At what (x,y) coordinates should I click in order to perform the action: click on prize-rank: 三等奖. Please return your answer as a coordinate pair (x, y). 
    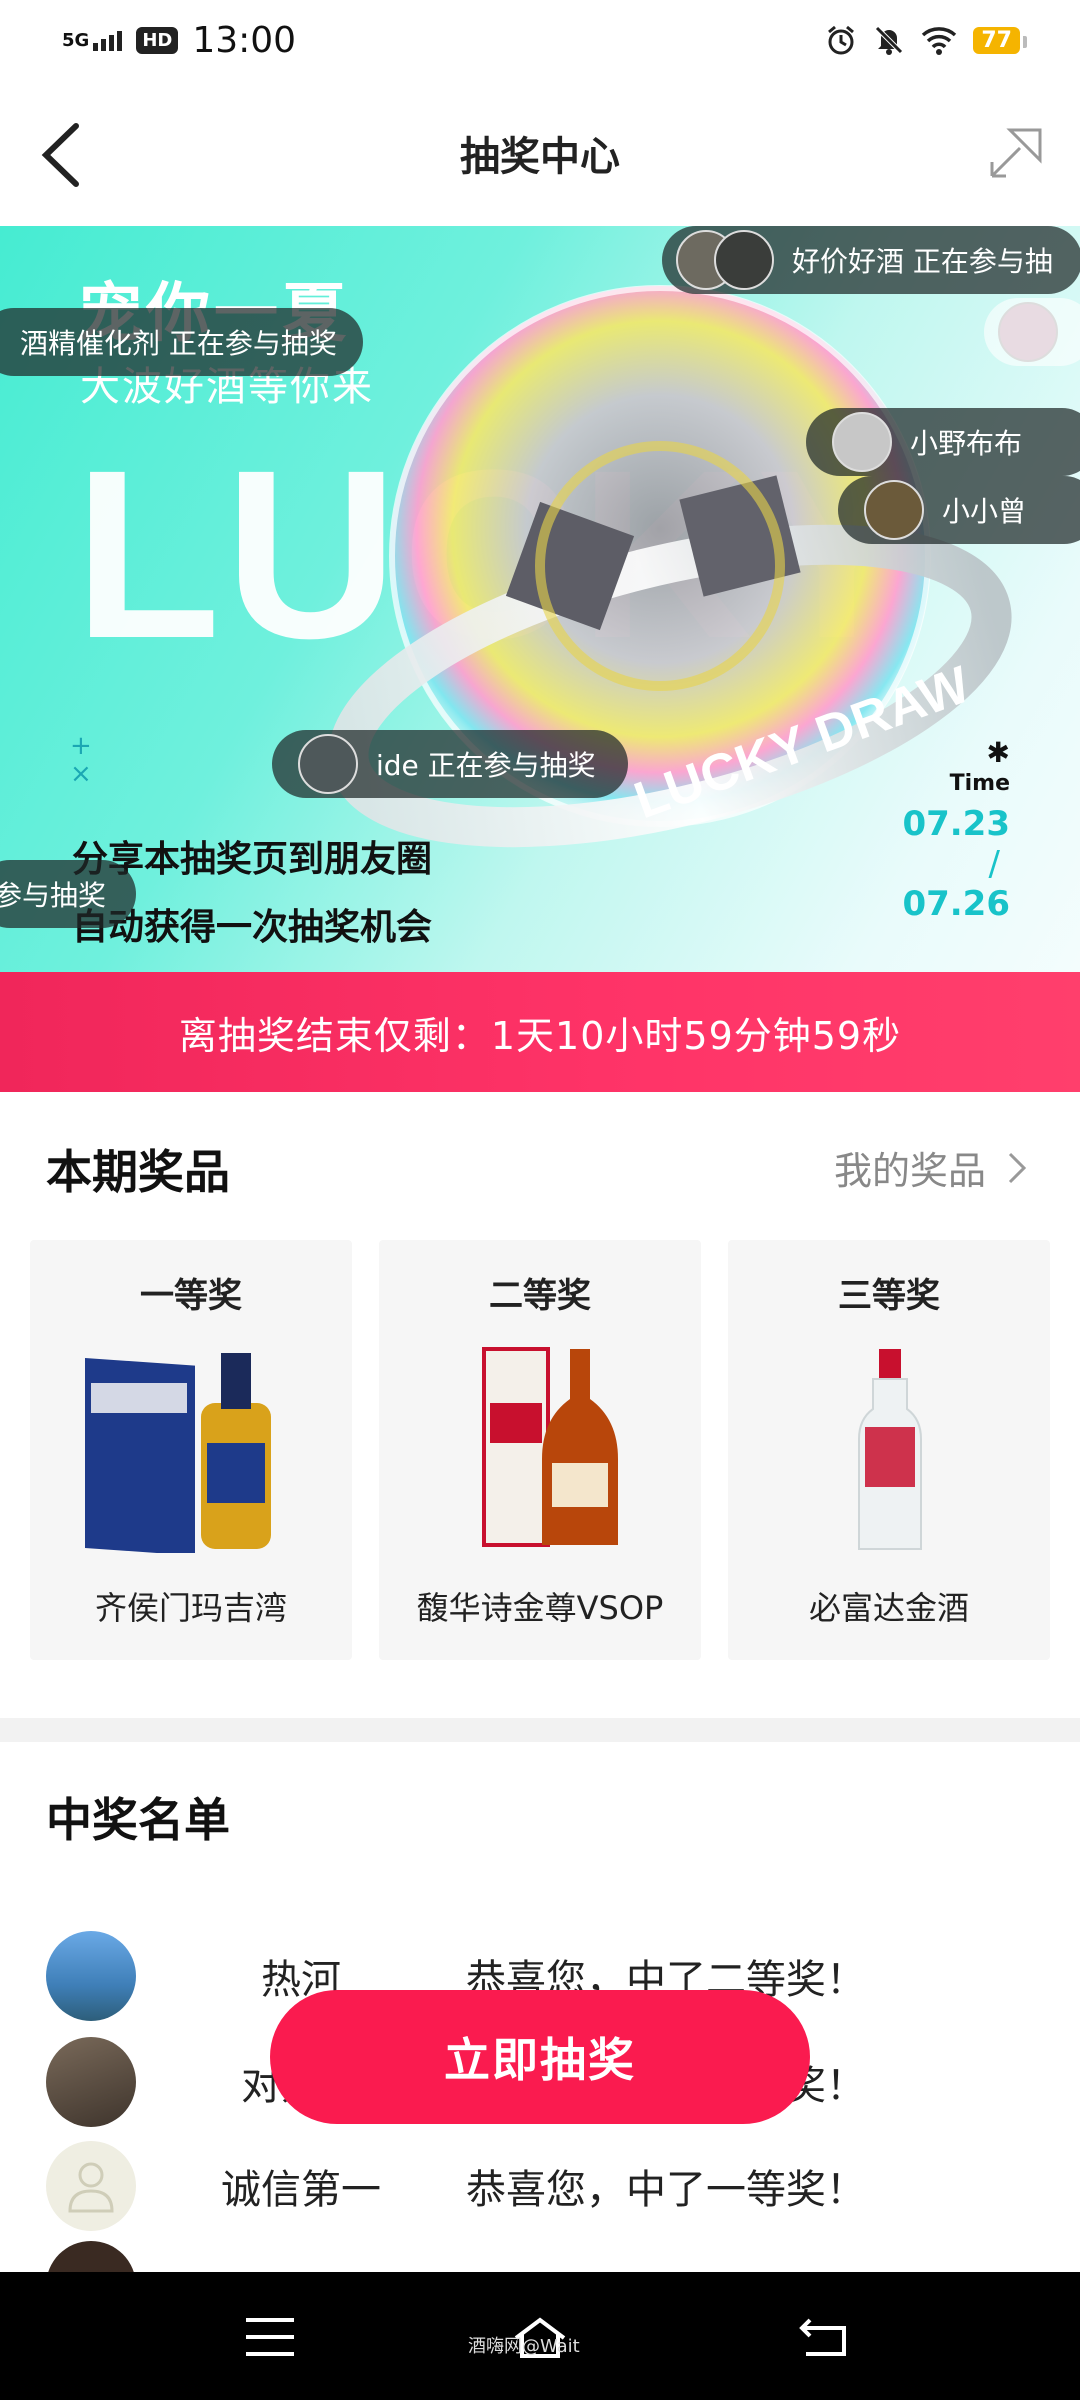
    Looking at the image, I should click on (889, 1296).